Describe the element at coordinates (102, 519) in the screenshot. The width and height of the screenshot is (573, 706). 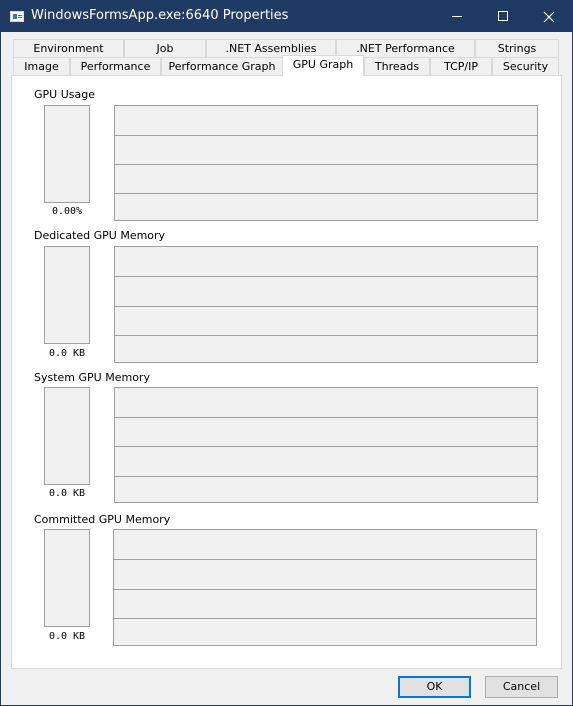
I see `committed-gpu-memory-label: Committed GPU Memory` at that location.